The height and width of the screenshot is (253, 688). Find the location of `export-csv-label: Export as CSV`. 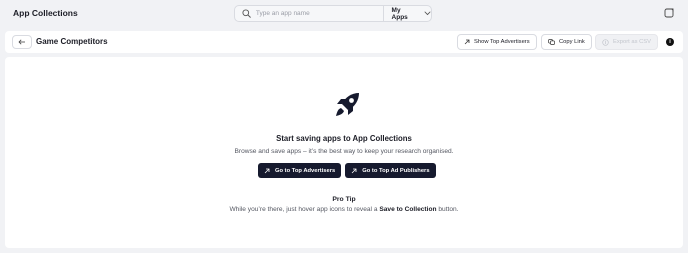

export-csv-label: Export as CSV is located at coordinates (632, 42).